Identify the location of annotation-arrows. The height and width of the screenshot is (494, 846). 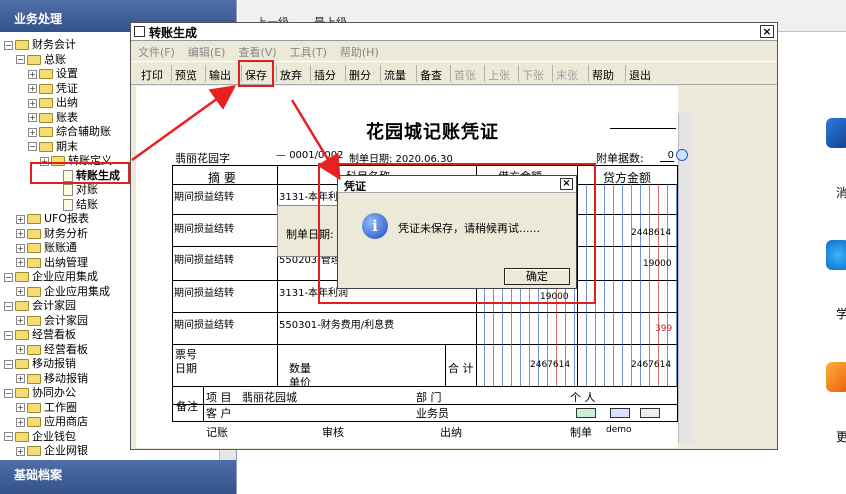
(236, 133).